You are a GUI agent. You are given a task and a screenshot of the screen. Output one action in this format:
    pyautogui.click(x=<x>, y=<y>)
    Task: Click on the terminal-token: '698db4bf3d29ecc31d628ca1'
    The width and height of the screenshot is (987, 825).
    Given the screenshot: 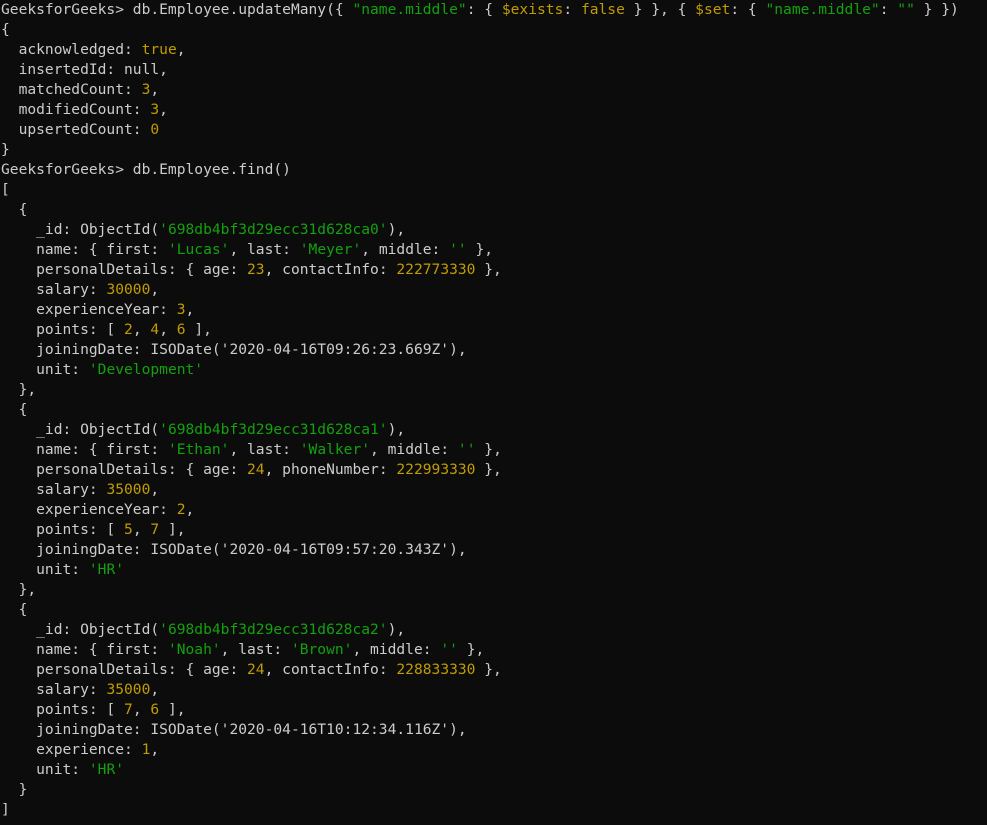 What is the action you would take?
    pyautogui.click(x=273, y=429)
    